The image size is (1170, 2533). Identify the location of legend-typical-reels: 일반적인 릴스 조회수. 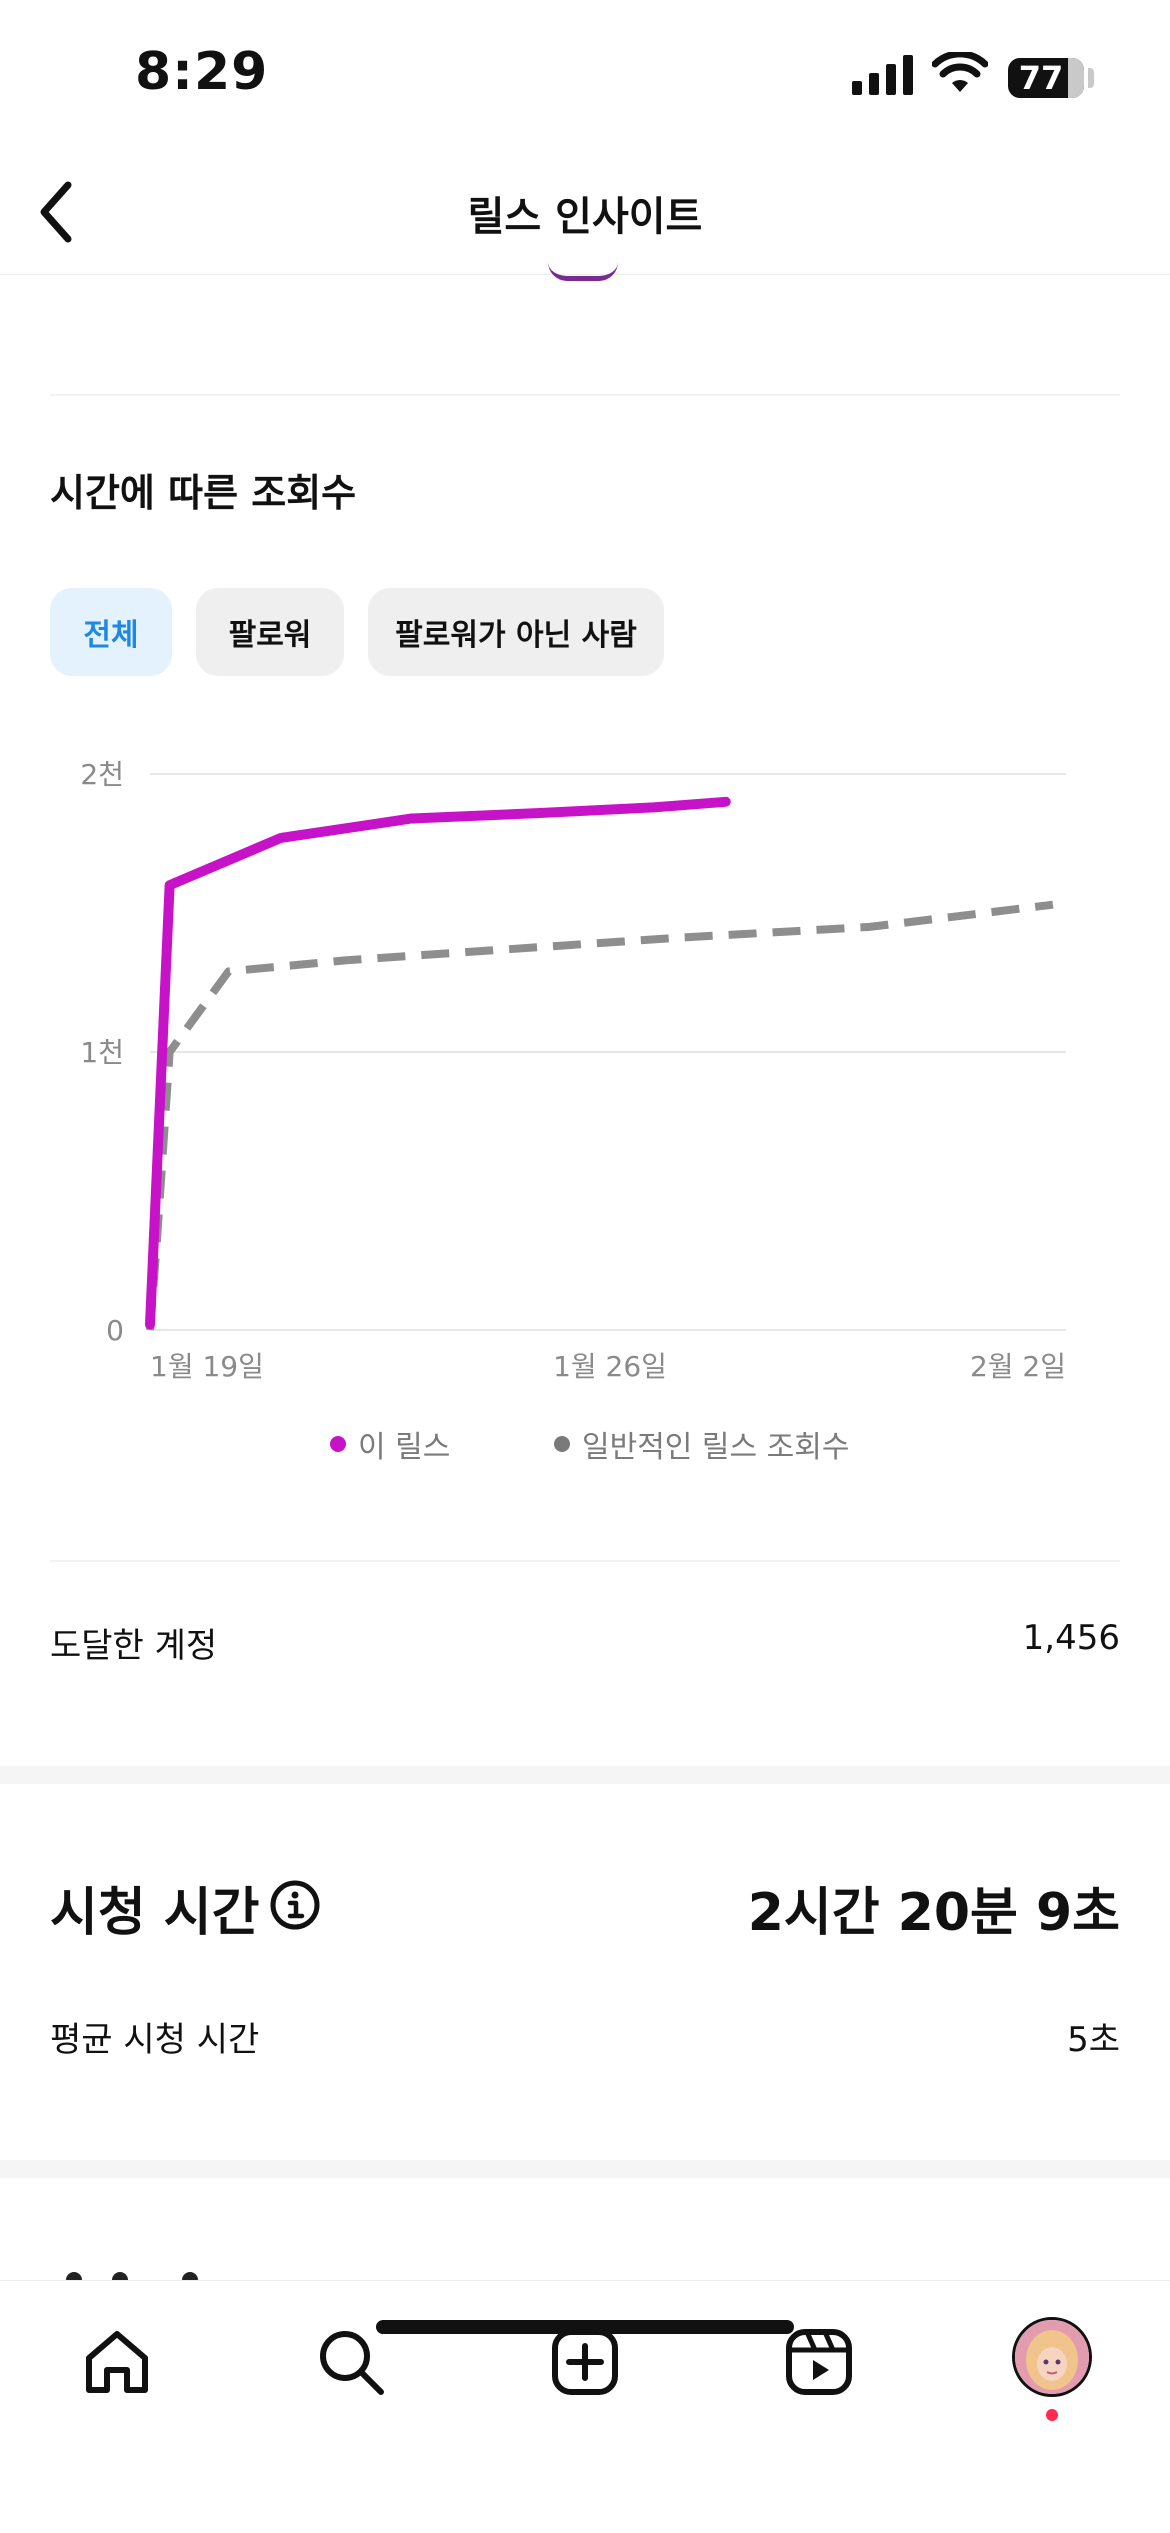
(701, 1444).